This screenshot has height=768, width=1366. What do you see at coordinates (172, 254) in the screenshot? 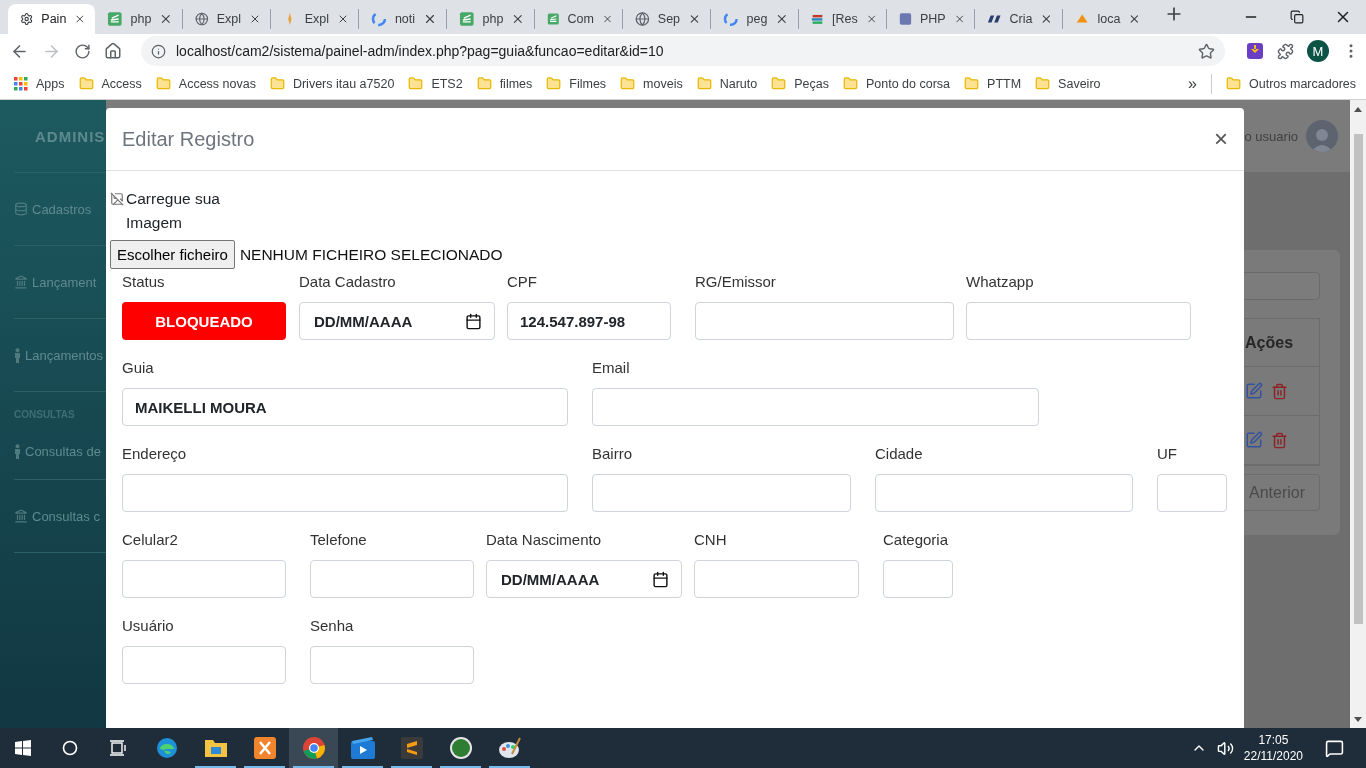
I see `choose-file-button: Escolher ficheiro` at bounding box center [172, 254].